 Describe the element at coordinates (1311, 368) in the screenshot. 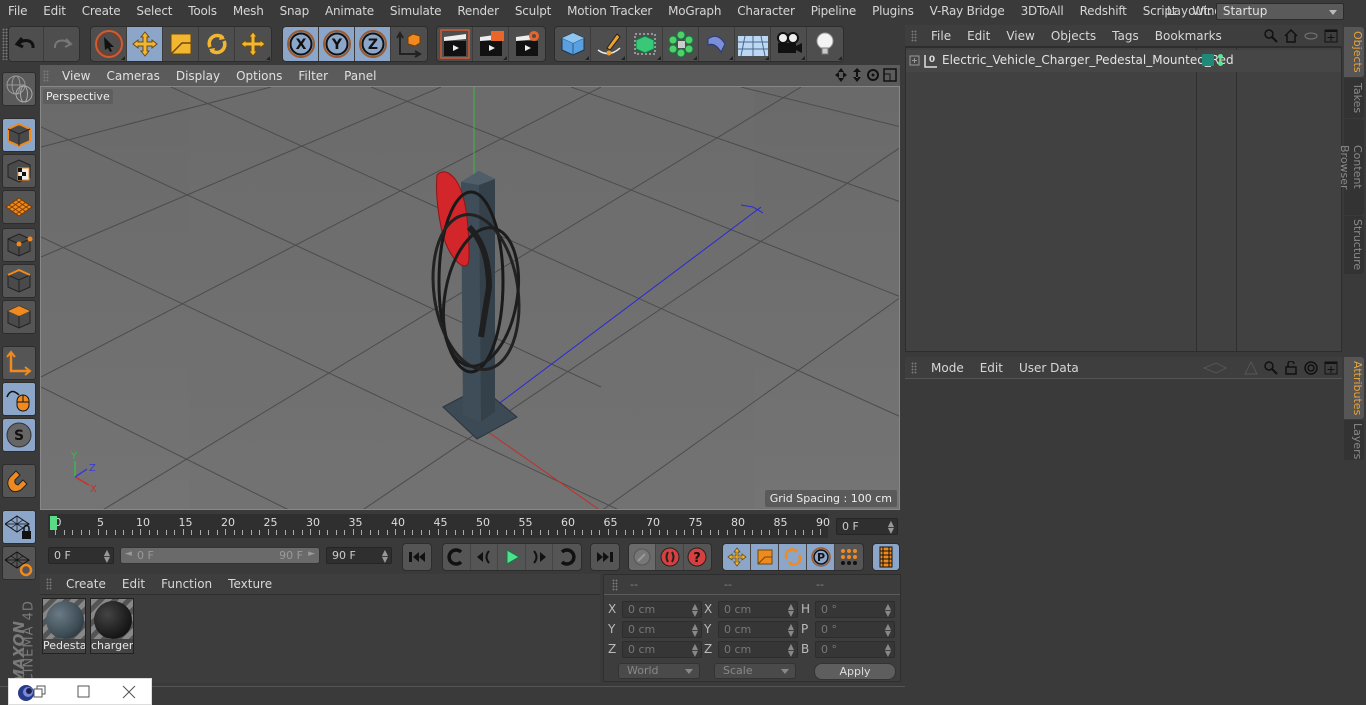

I see `target-icon` at that location.